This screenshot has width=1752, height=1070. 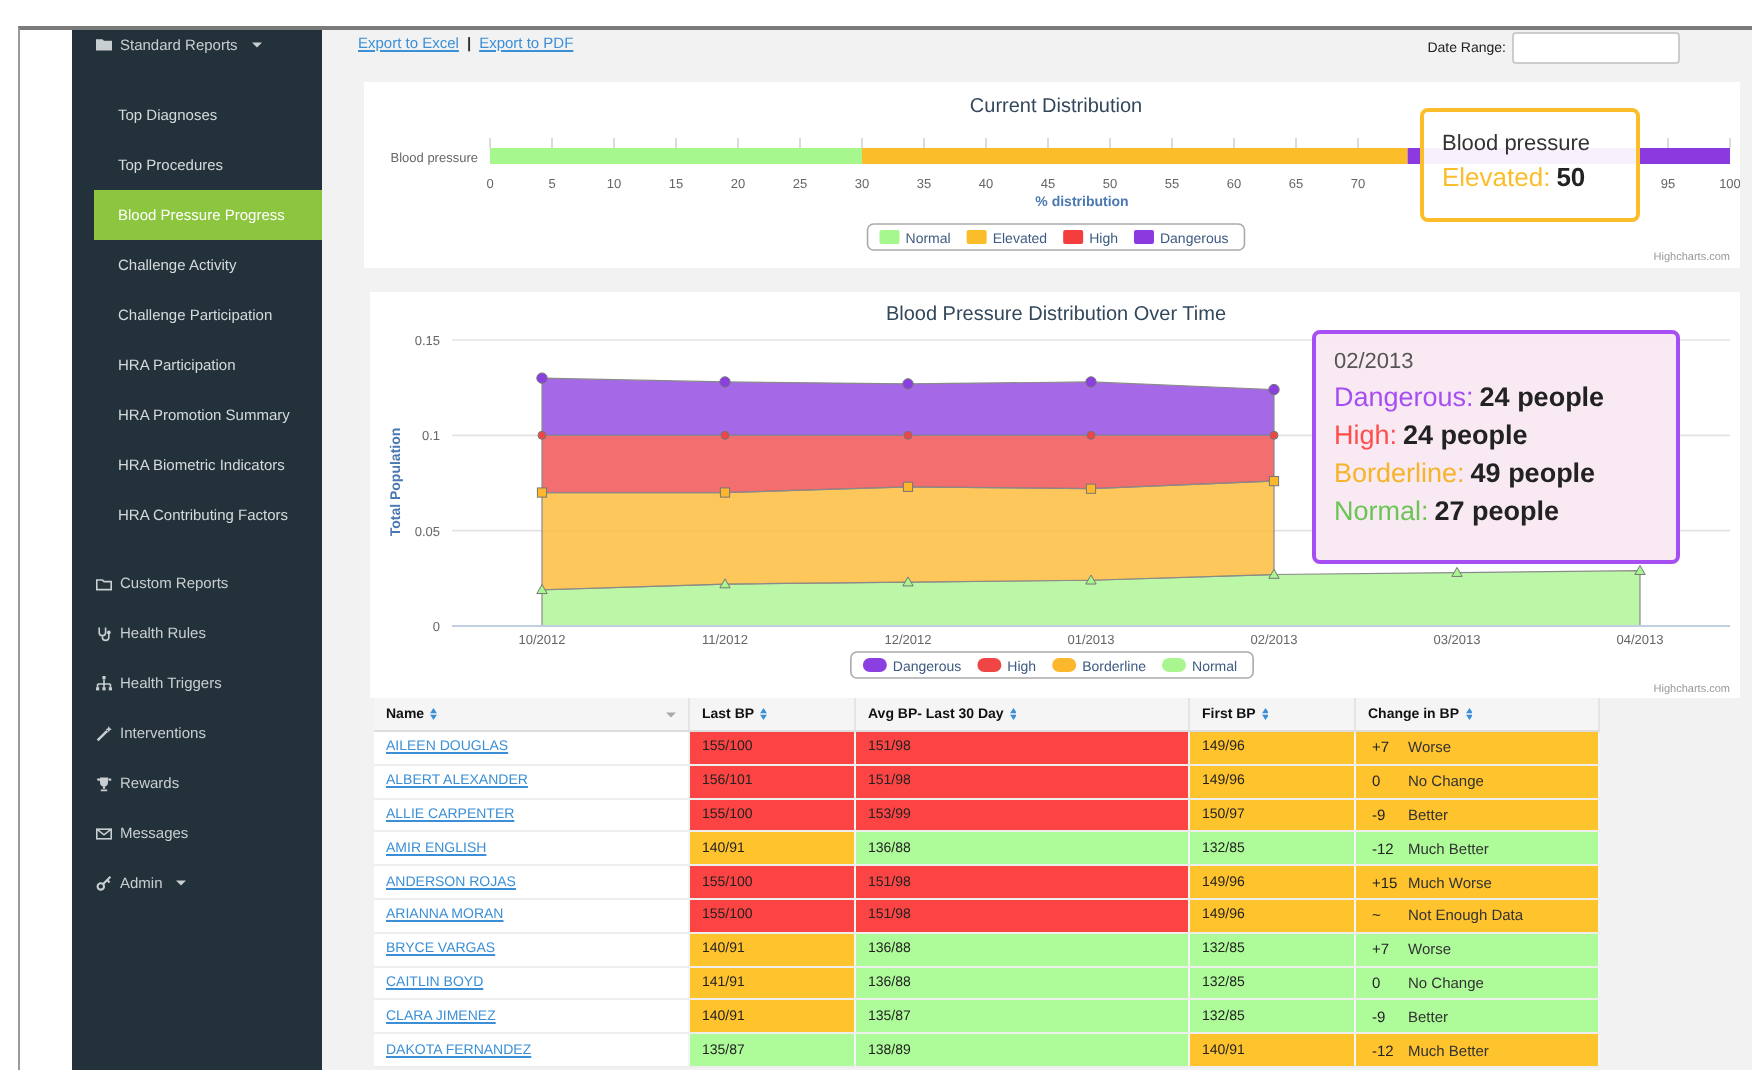 I want to click on tooltip-value: 27 people, so click(x=1497, y=511).